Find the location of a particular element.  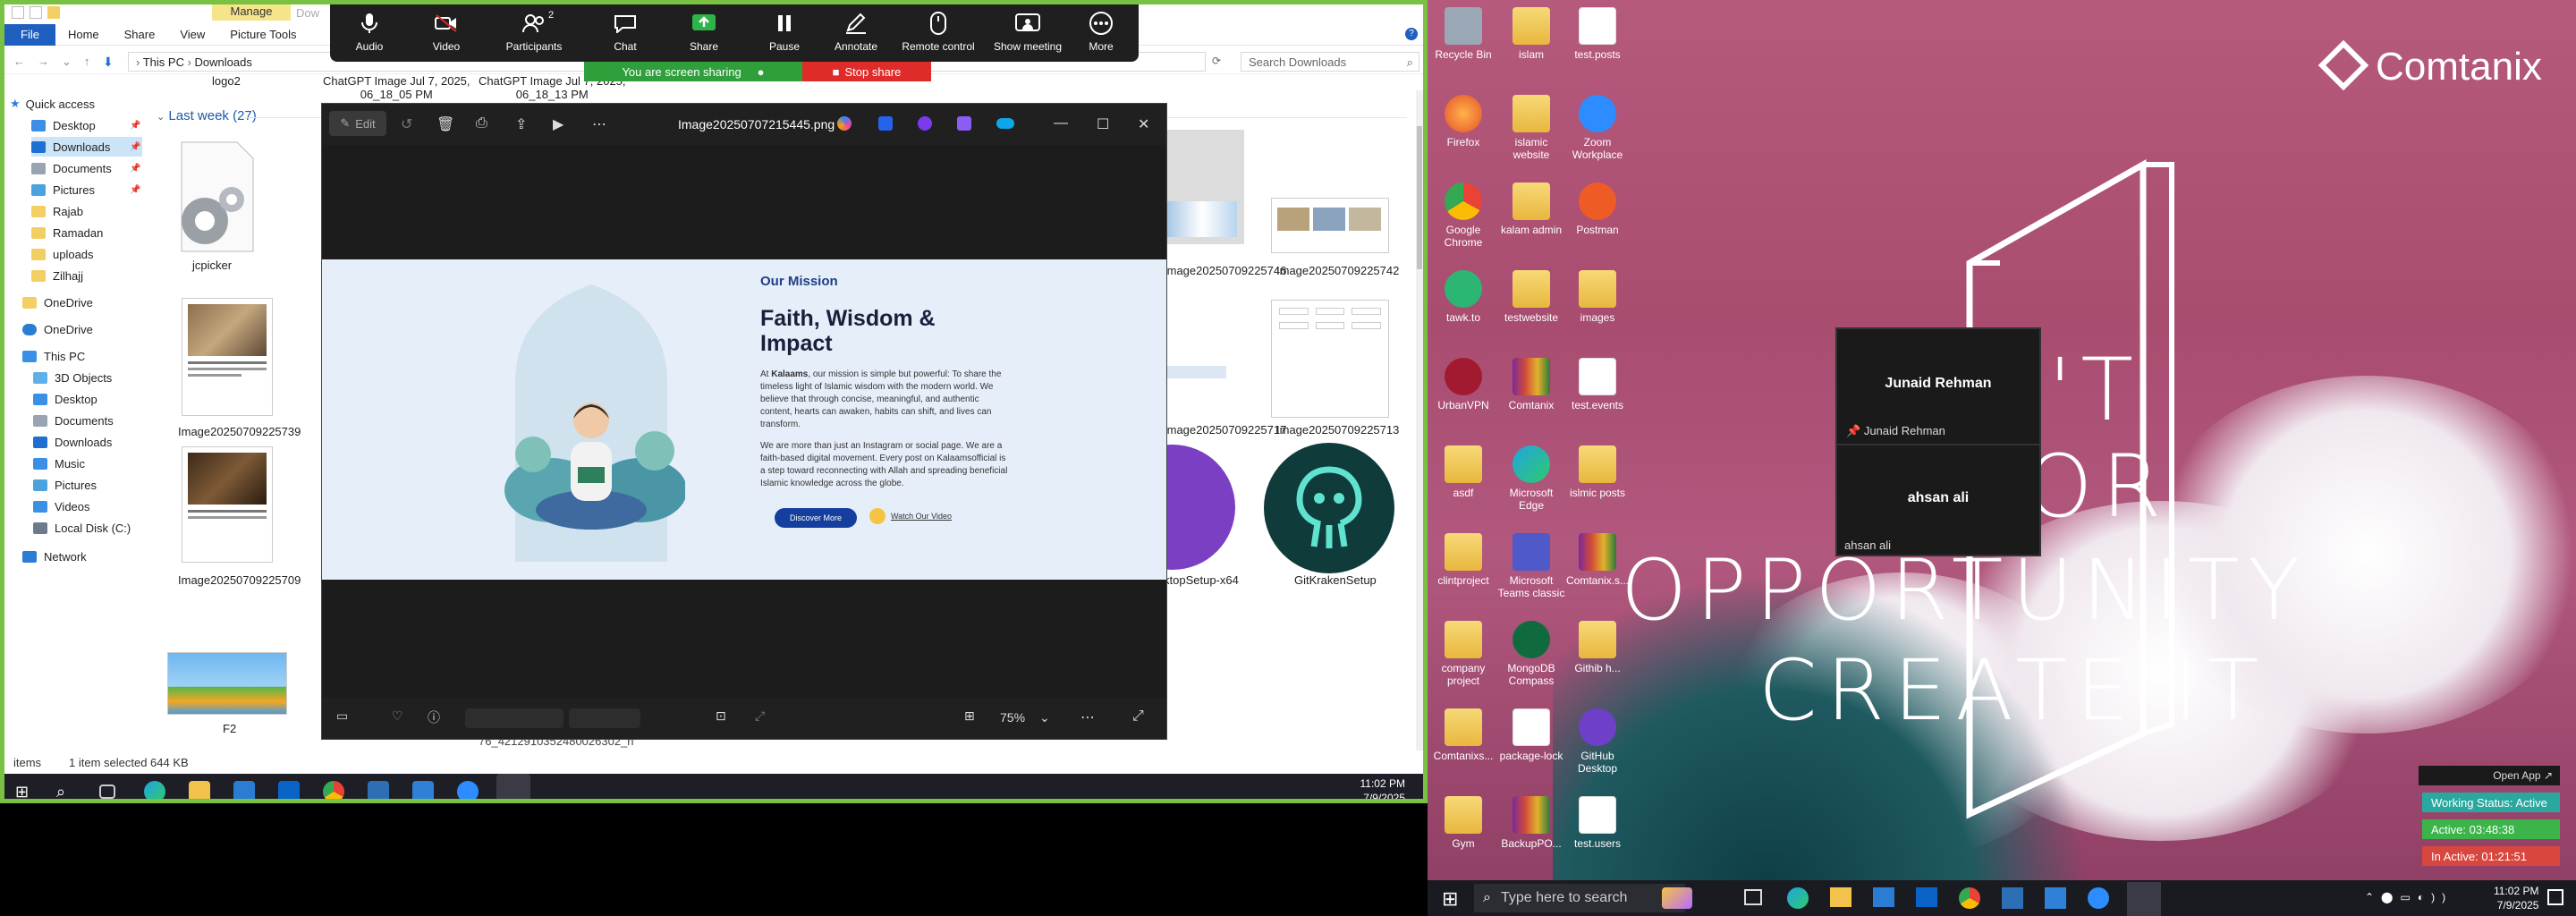

forward-arrow-icon: → is located at coordinates (43, 62).